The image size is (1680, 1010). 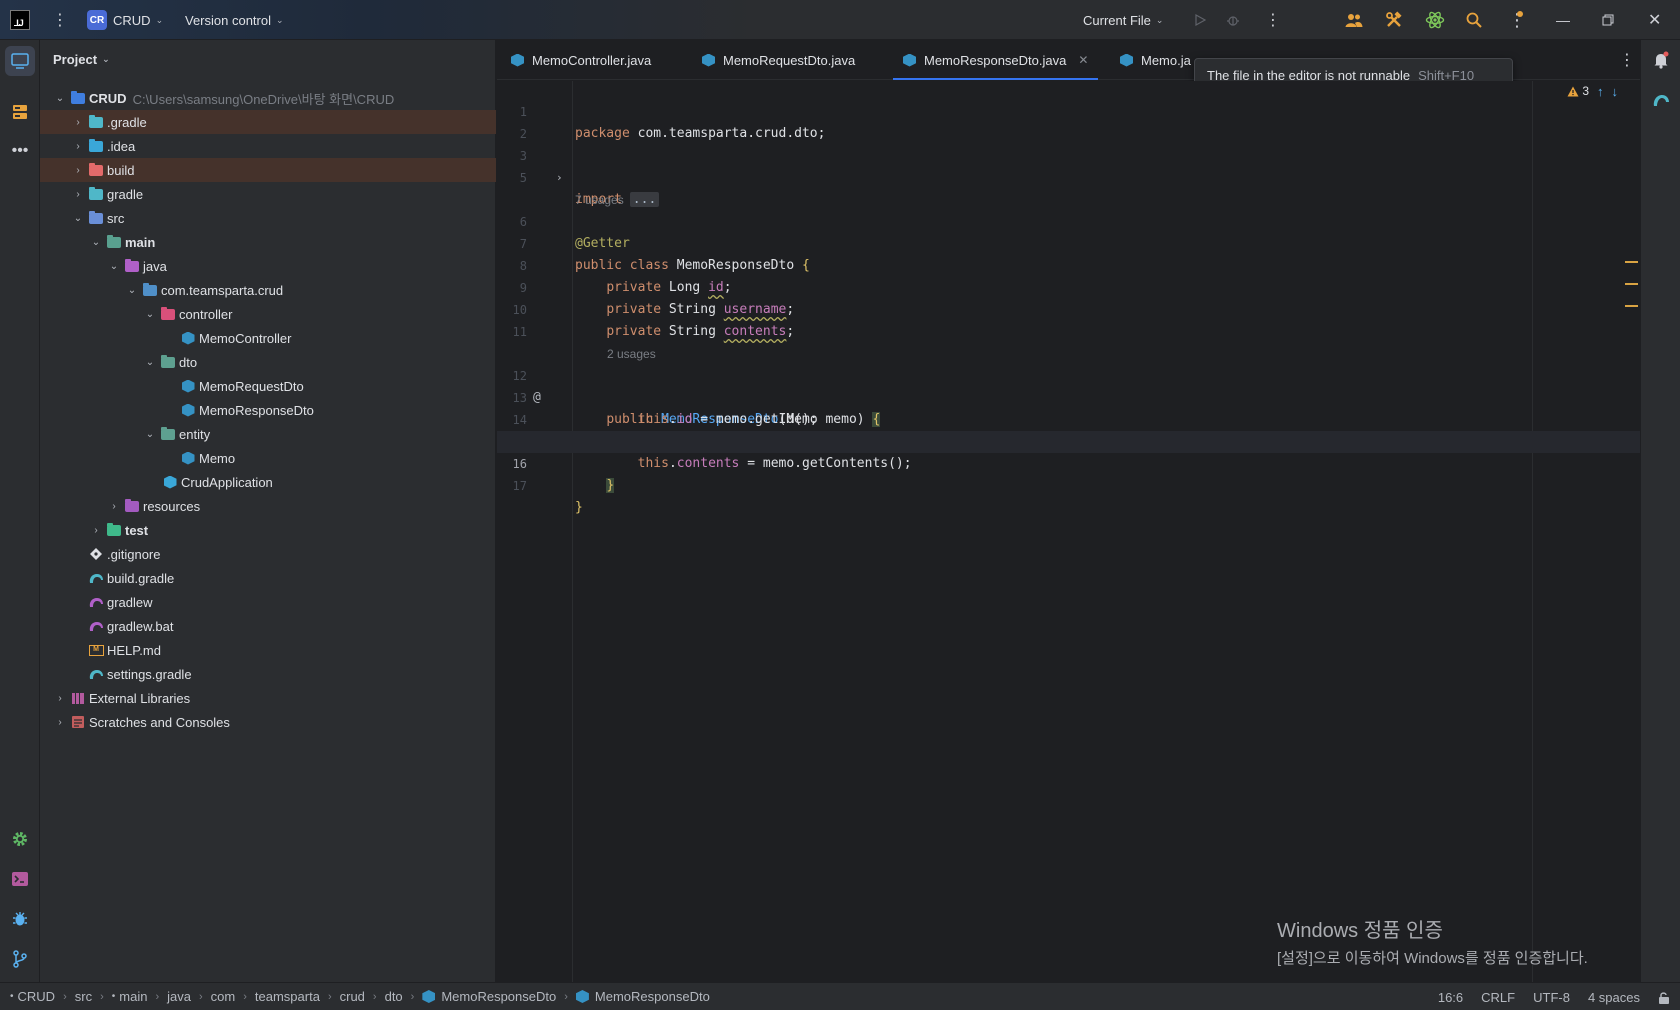 What do you see at coordinates (1661, 100) in the screenshot?
I see `gradle-tool-button` at bounding box center [1661, 100].